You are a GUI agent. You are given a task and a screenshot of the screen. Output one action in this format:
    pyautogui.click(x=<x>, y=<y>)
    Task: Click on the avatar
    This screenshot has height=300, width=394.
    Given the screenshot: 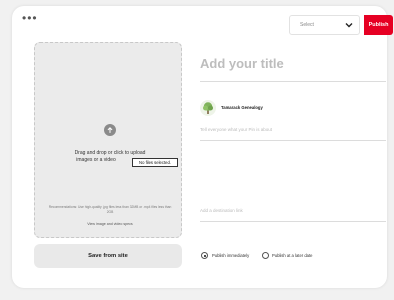 What is the action you would take?
    pyautogui.click(x=208, y=108)
    